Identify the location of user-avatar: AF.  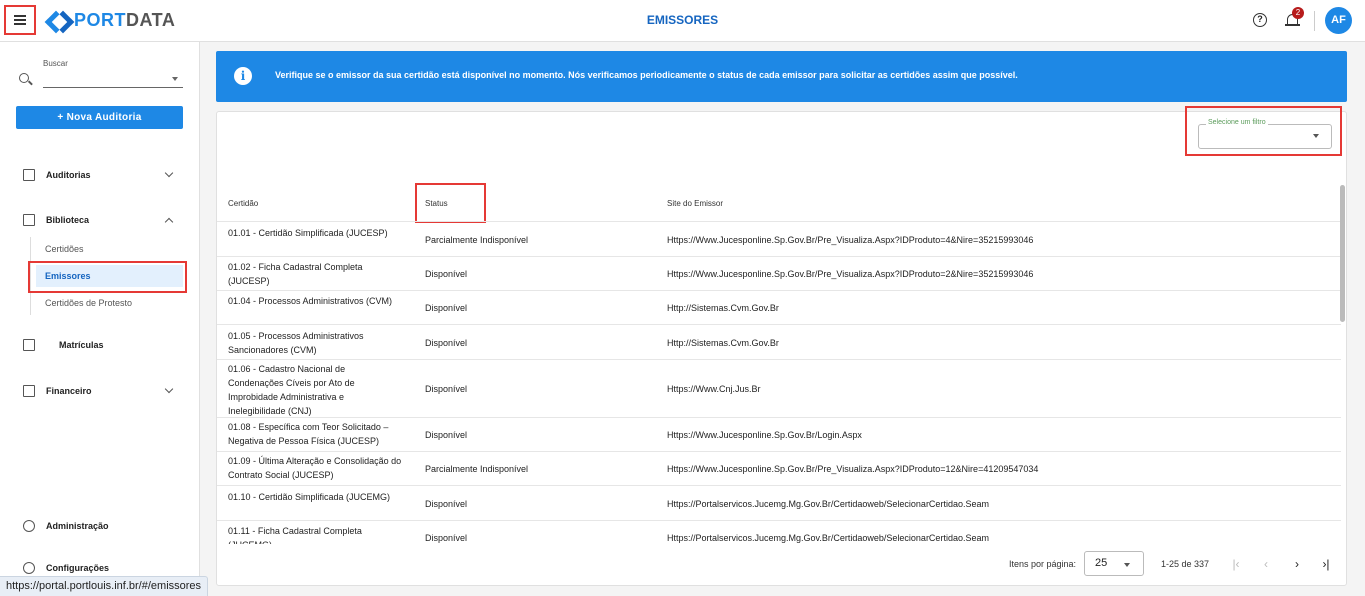
(1338, 20).